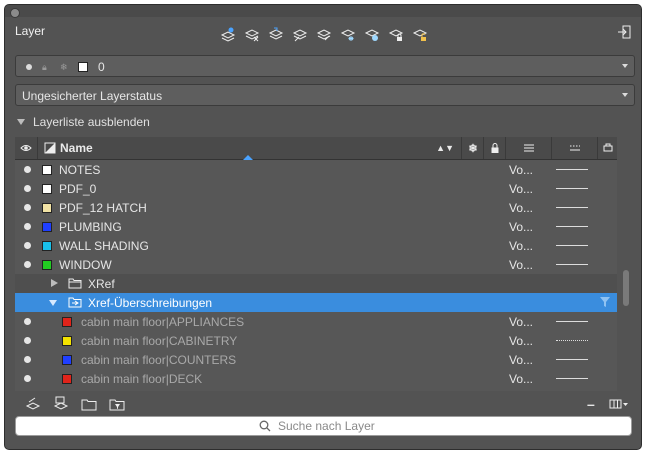 This screenshot has width=646, height=454. What do you see at coordinates (626, 288) in the screenshot?
I see `scrollbar-thumb` at bounding box center [626, 288].